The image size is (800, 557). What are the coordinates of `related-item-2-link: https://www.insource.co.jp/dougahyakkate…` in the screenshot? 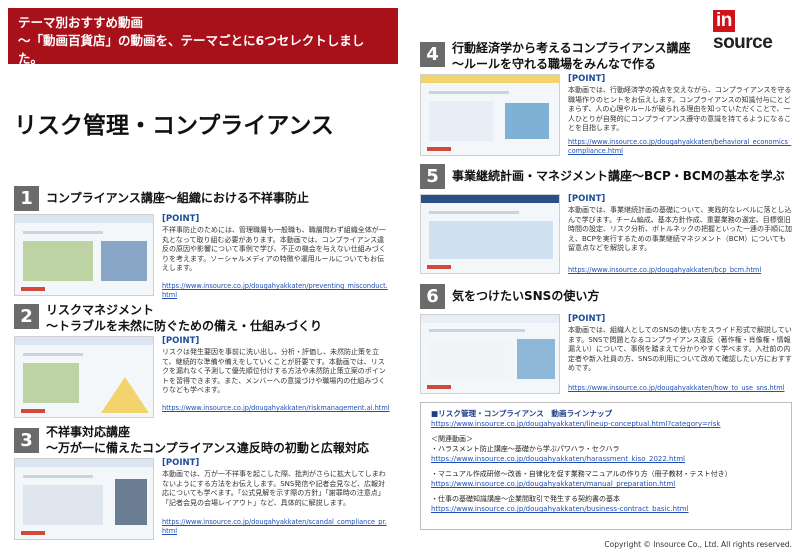 It's located at (606, 484).